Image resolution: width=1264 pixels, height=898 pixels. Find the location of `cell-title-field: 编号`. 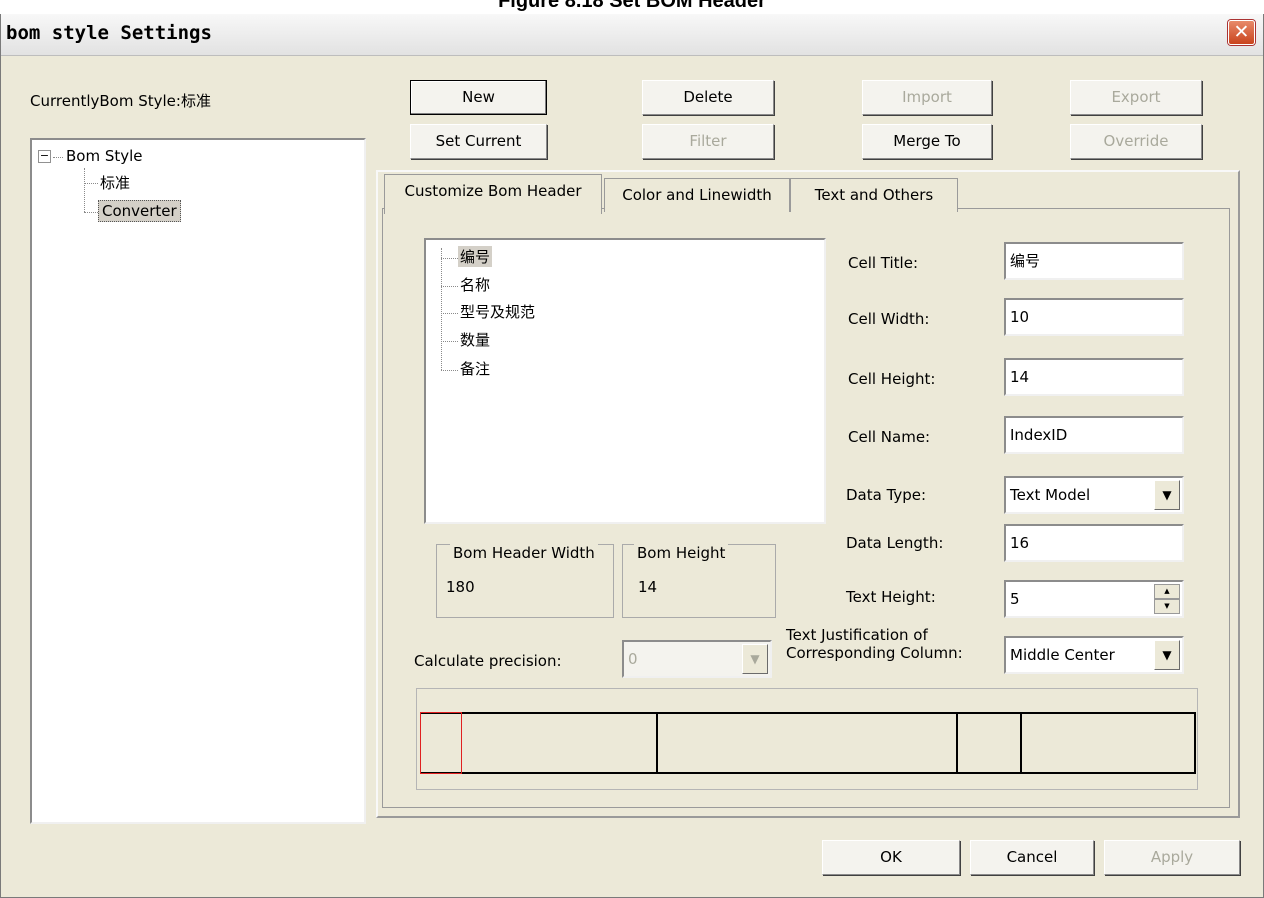

cell-title-field: 编号 is located at coordinates (1094, 261).